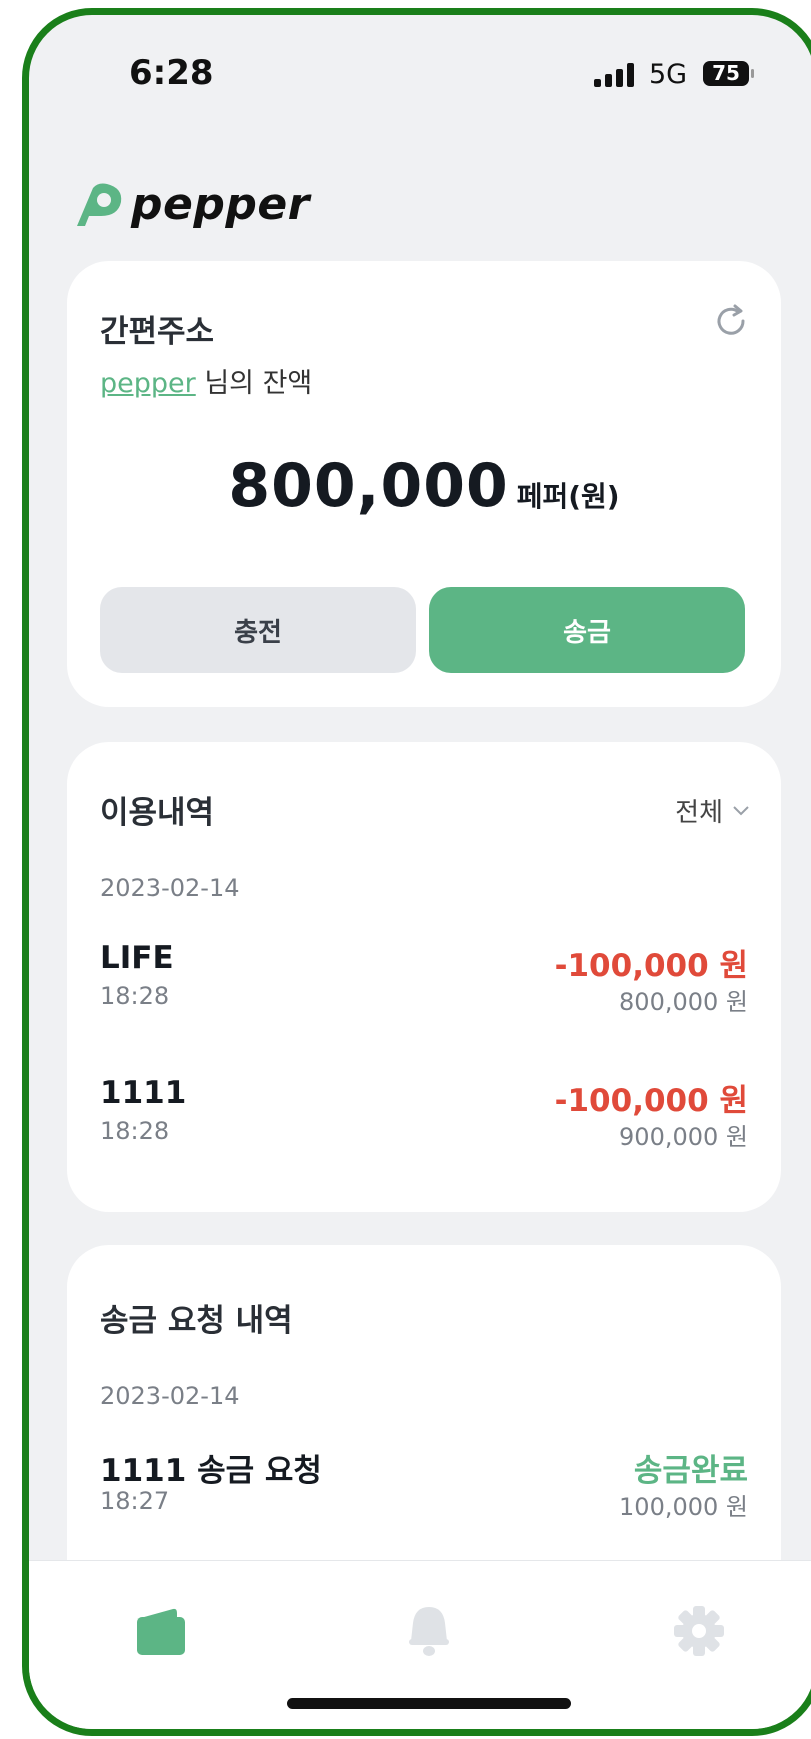 The width and height of the screenshot is (811, 1739). I want to click on brand-name: pepper, so click(220, 204).